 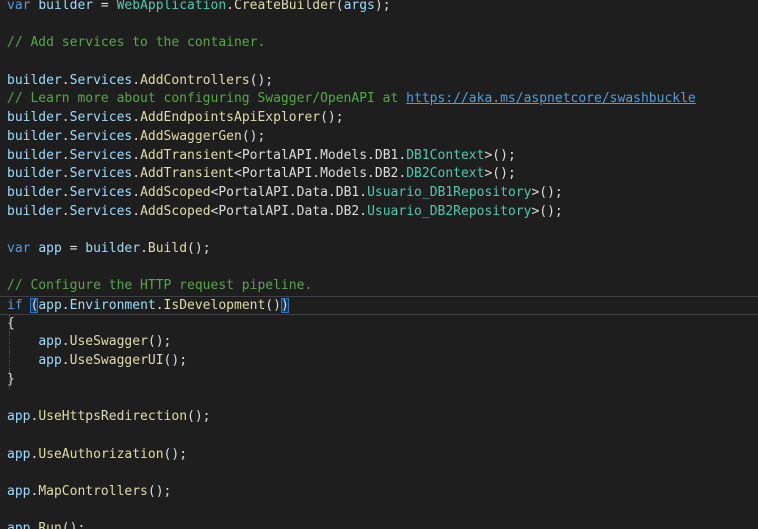 What do you see at coordinates (285, 6) in the screenshot?
I see `code-token: CreateBuilder` at bounding box center [285, 6].